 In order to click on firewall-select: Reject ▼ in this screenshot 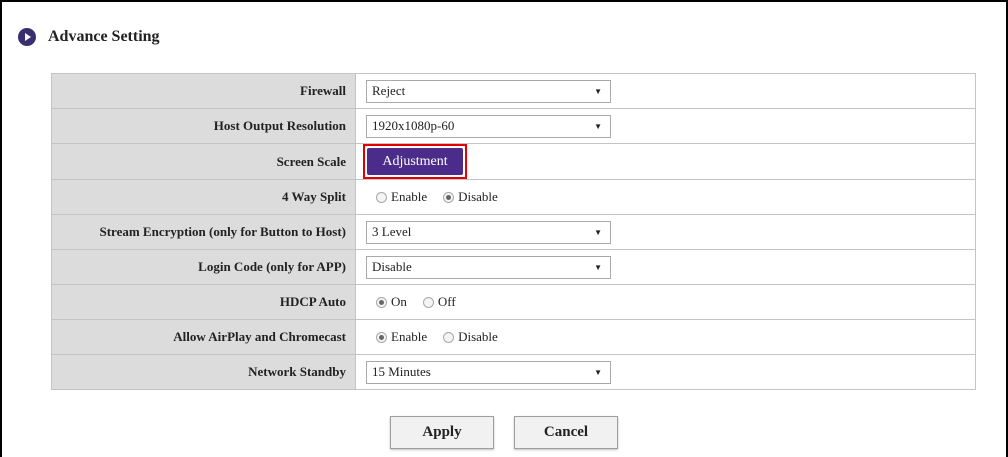, I will do `click(488, 91)`.